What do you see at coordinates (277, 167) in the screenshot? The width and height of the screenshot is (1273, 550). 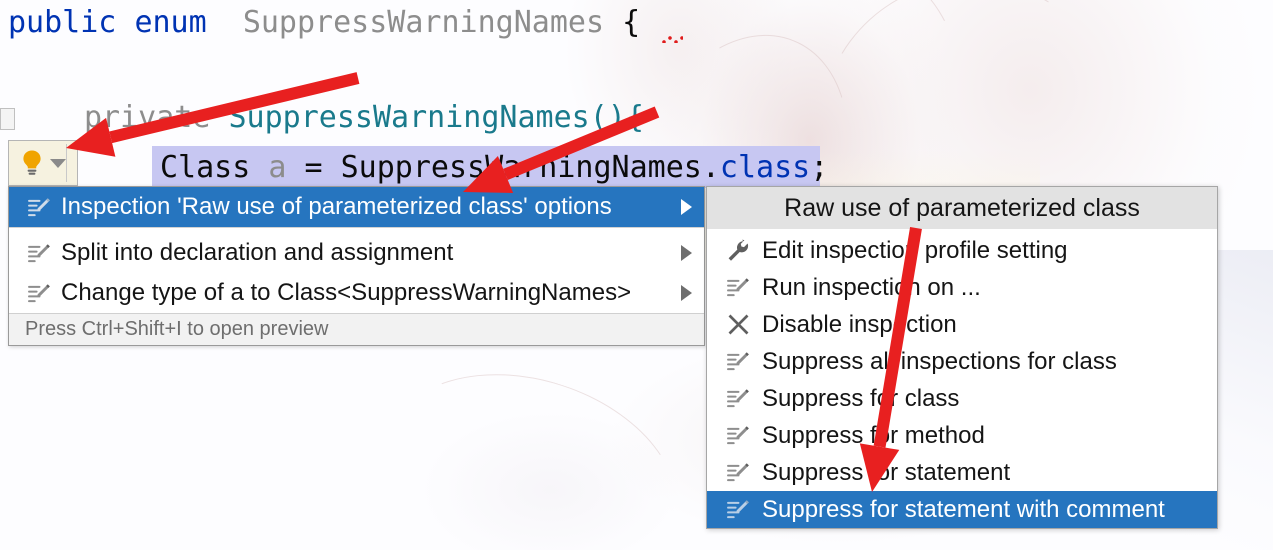 I see `code-token: a` at bounding box center [277, 167].